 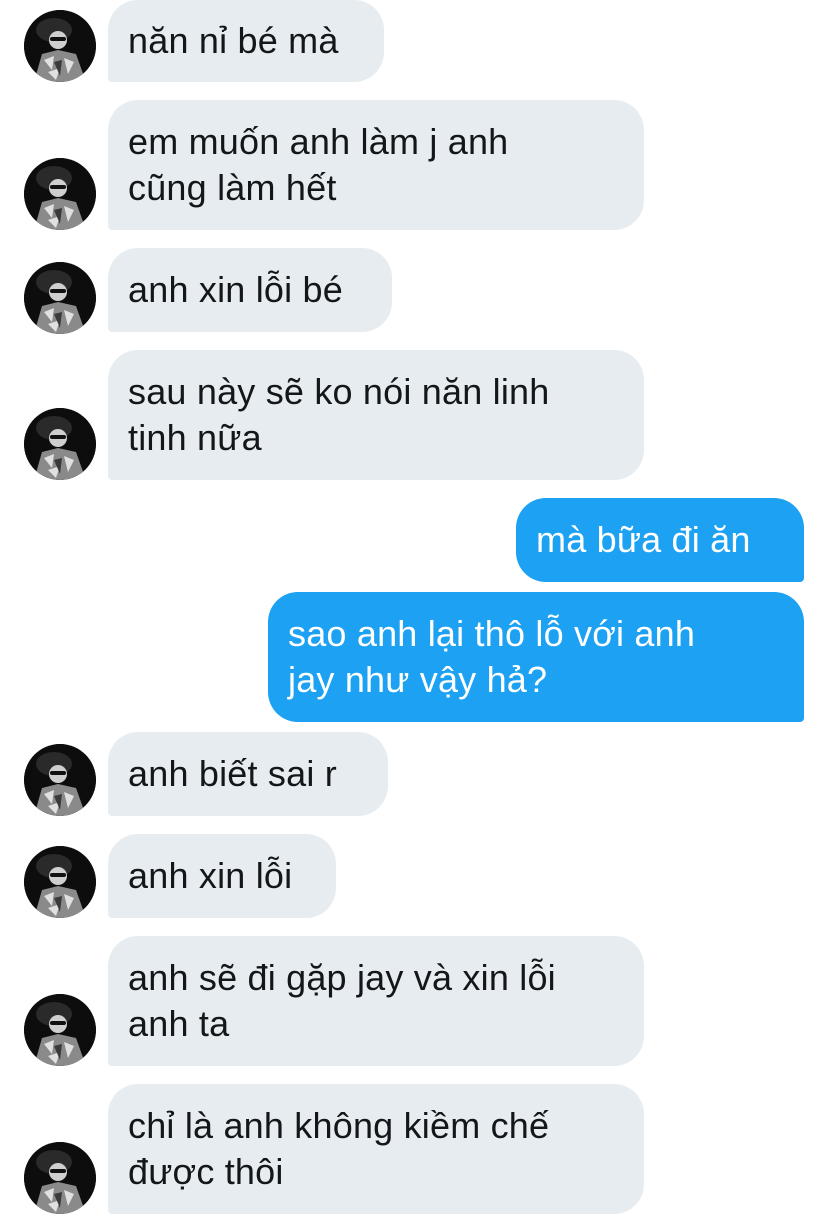 I want to click on message-bubble: sau này sẽ ko nói năn linh tinh nữa, so click(x=376, y=415).